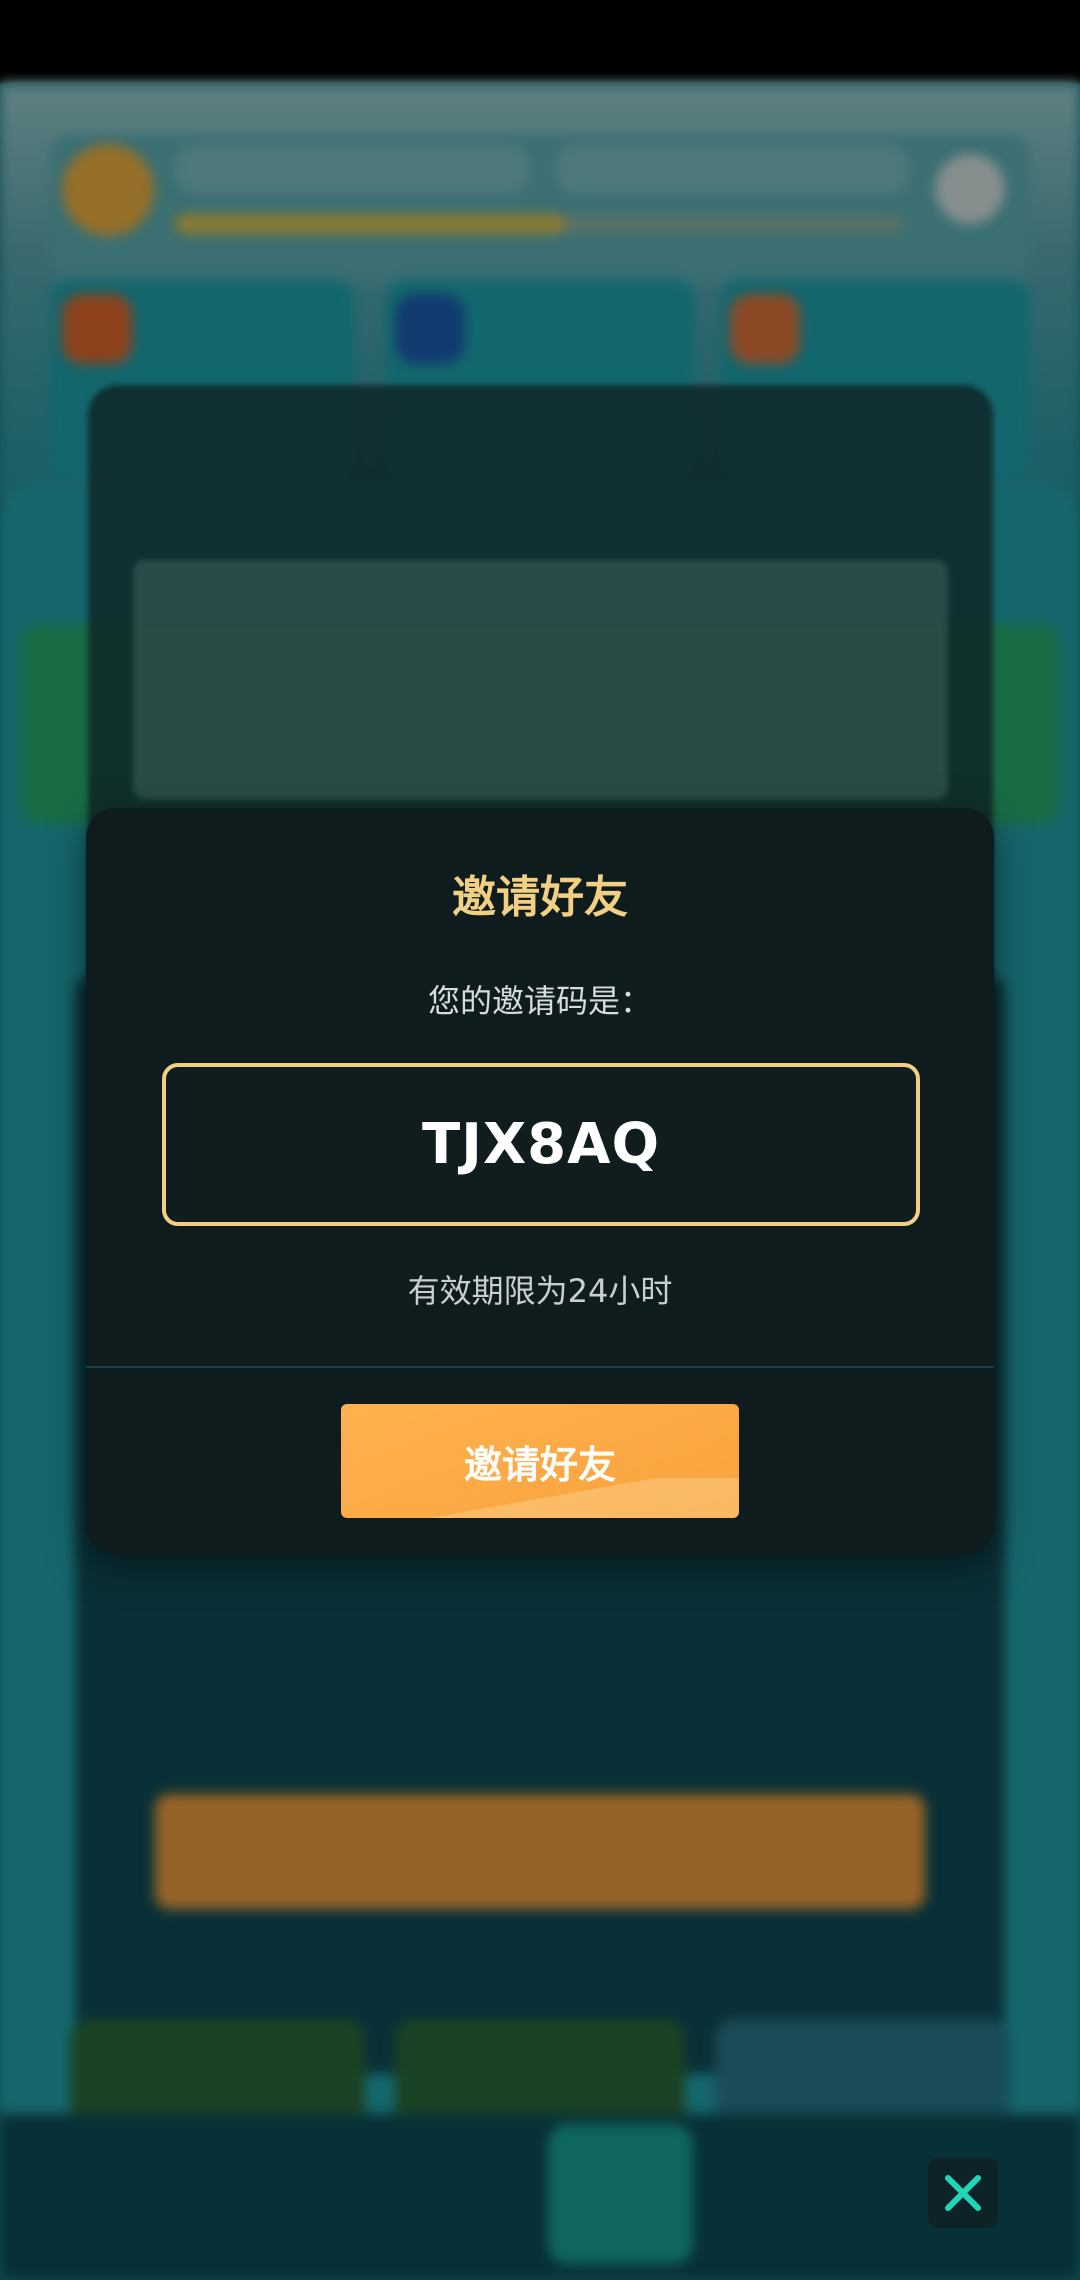  I want to click on invite-code-box: TJX8AQ, so click(541, 1144).